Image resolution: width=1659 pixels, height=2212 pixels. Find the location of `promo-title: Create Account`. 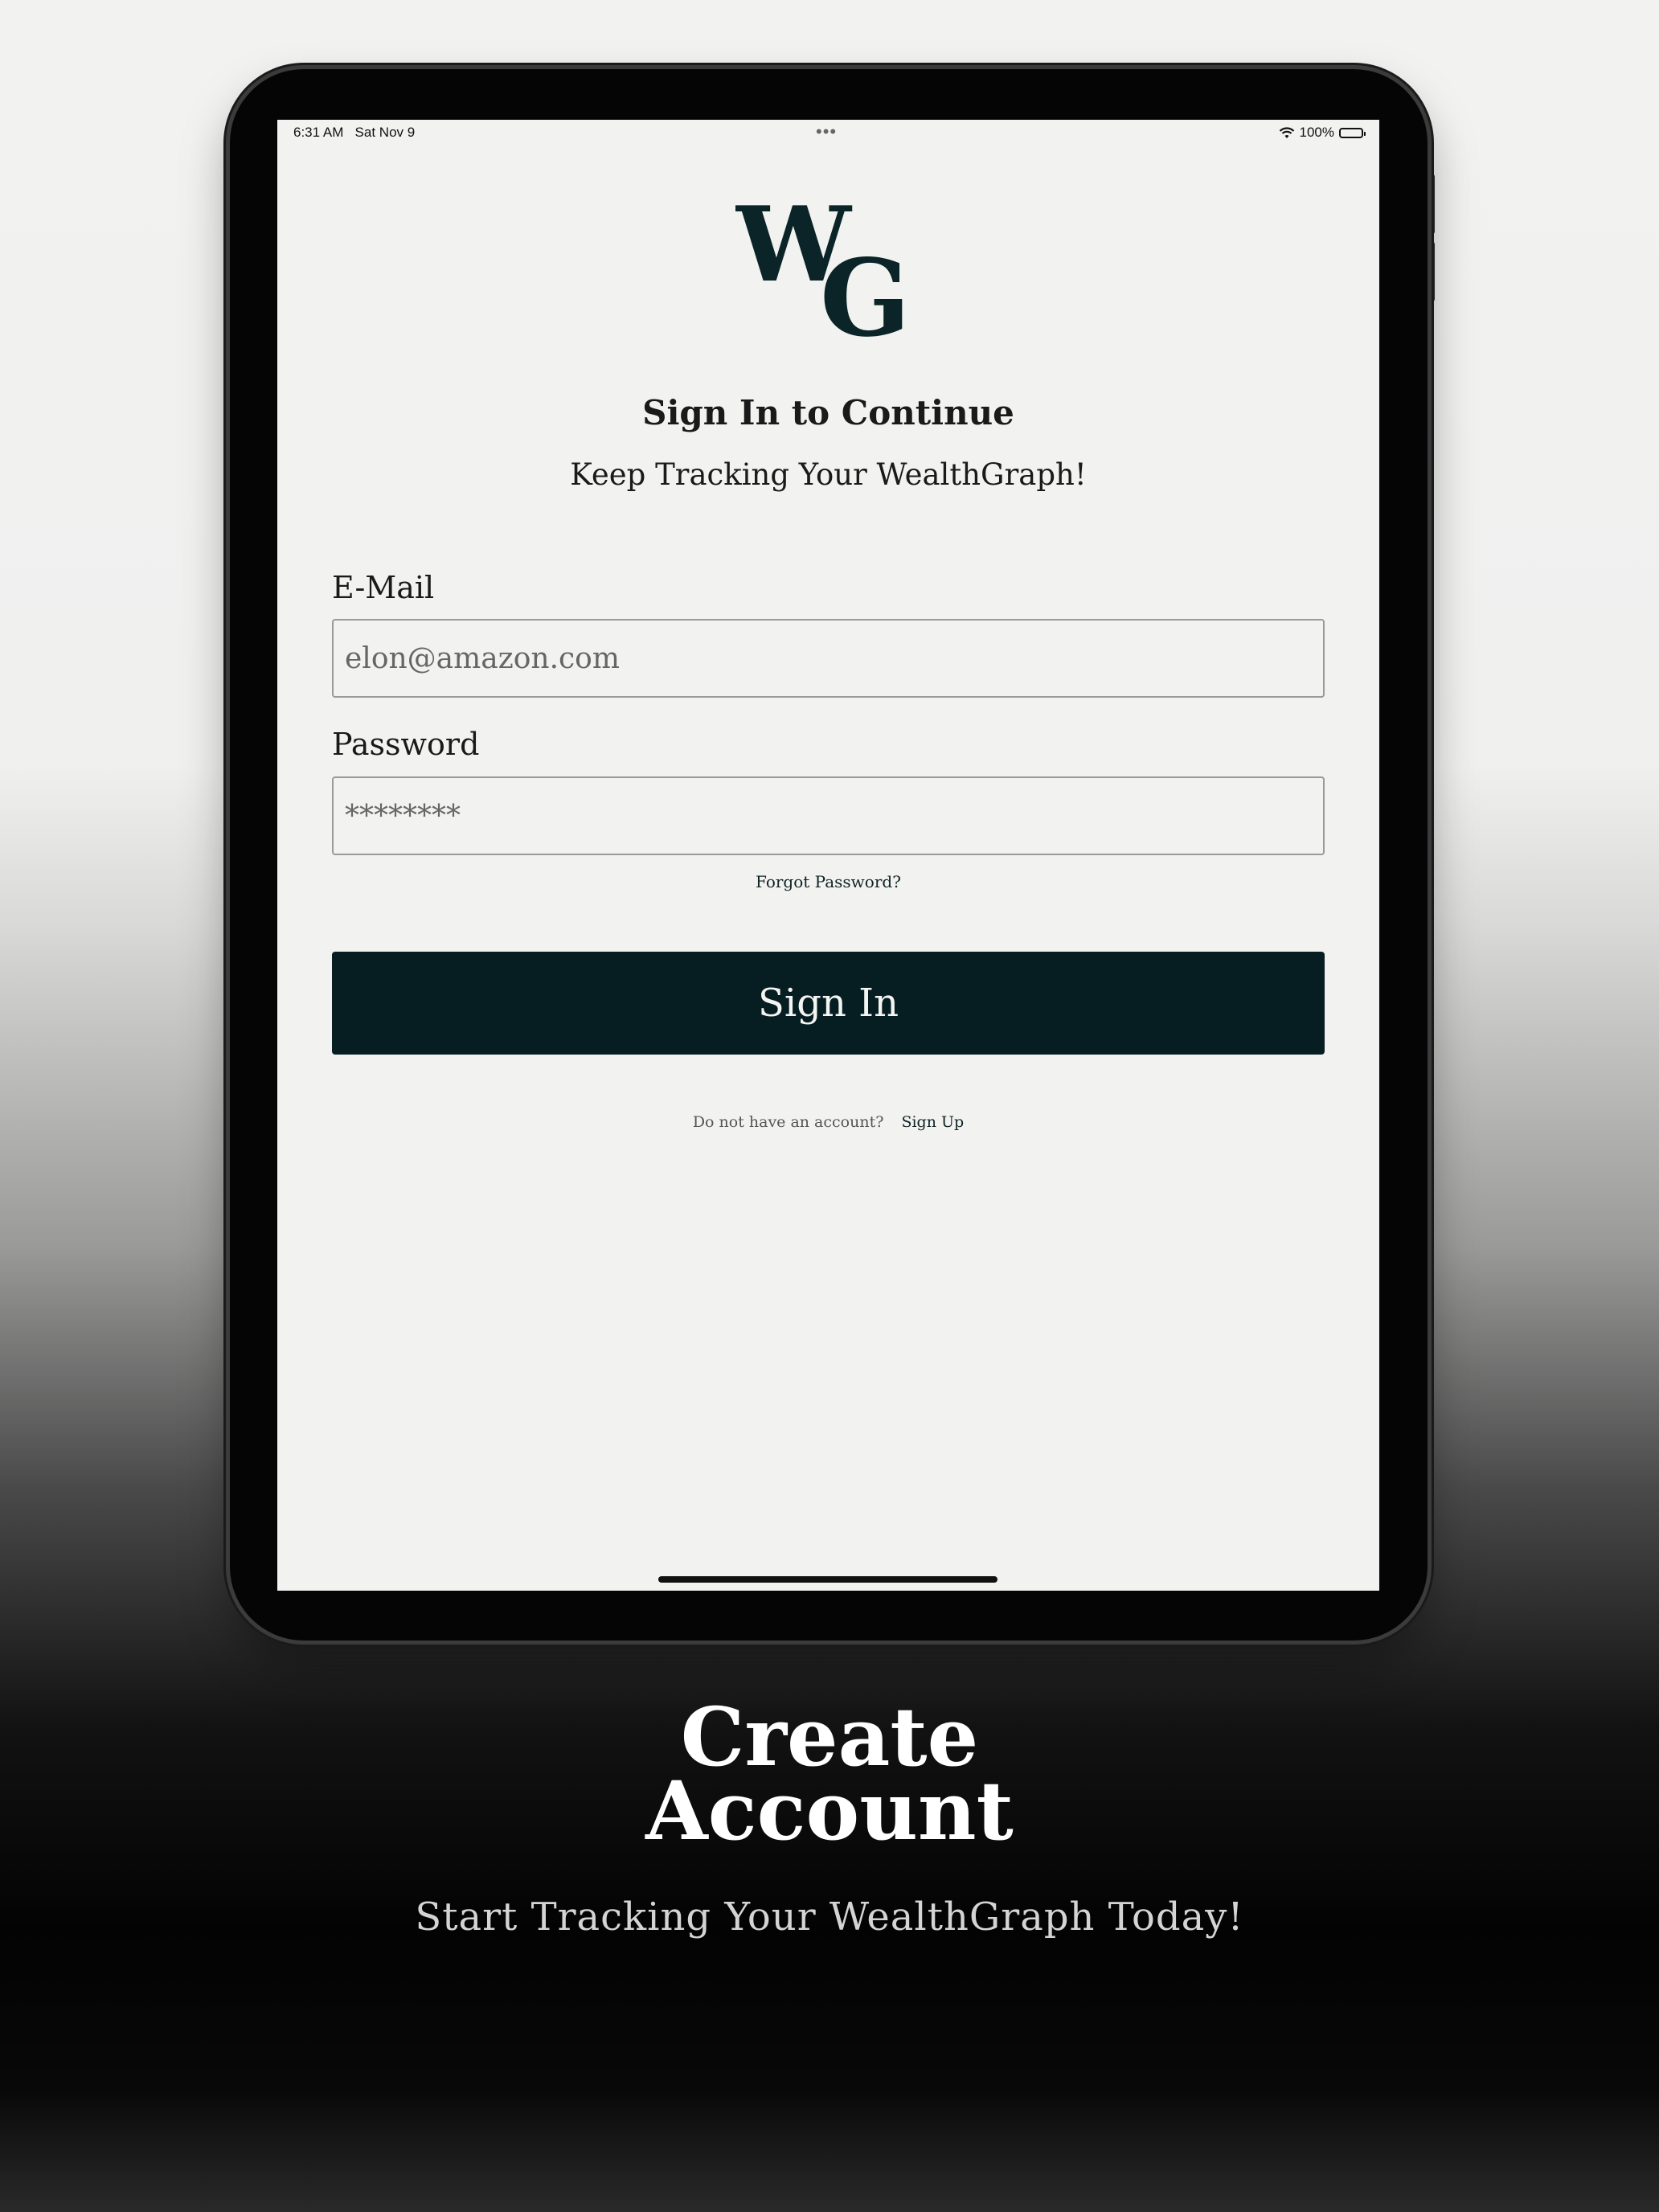

promo-title: Create Account is located at coordinates (829, 1777).